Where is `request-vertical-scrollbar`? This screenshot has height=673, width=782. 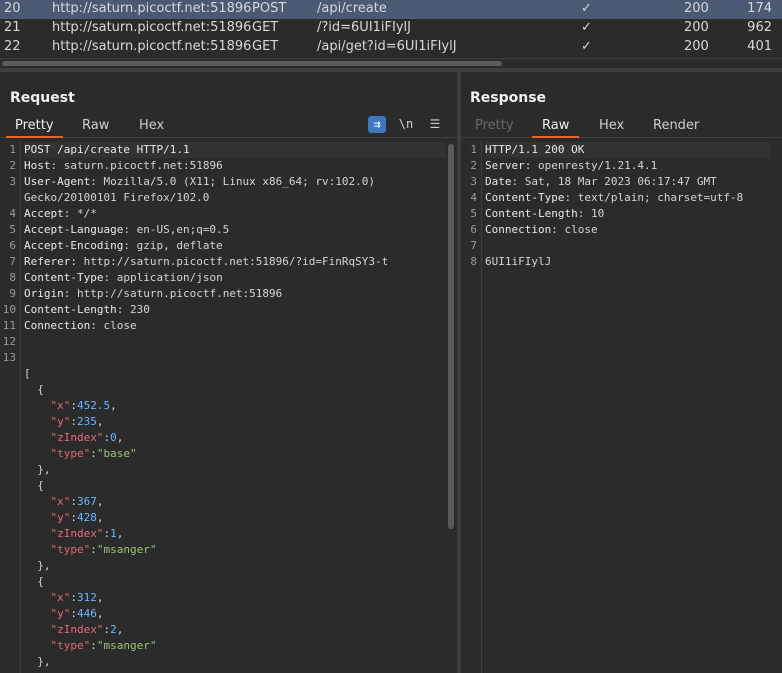
request-vertical-scrollbar is located at coordinates (451, 336).